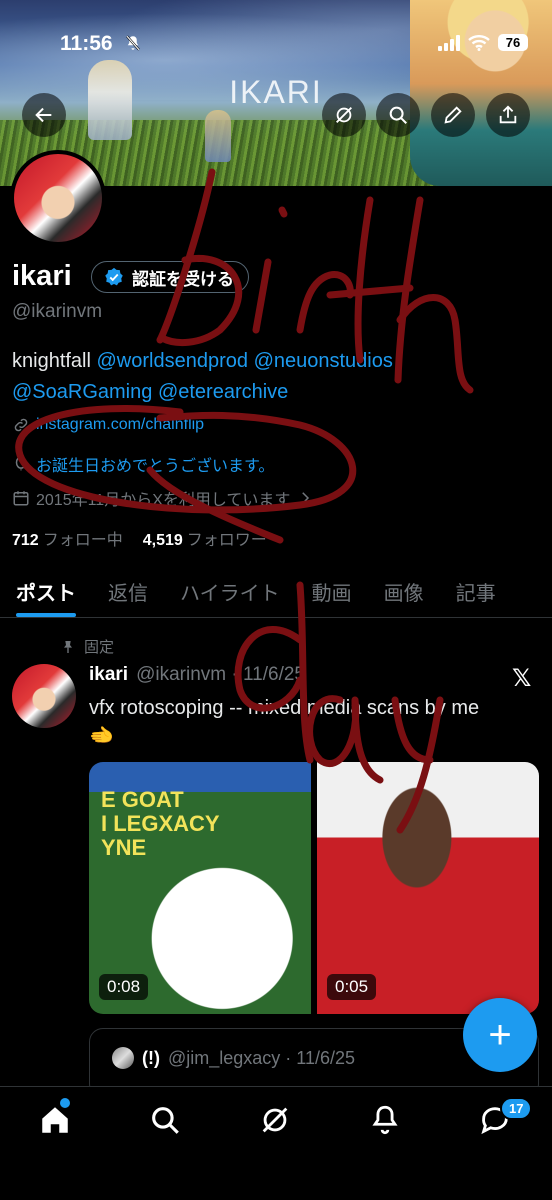 The height and width of the screenshot is (1200, 552). Describe the element at coordinates (114, 276) in the screenshot. I see `verified-badge-icon` at that location.